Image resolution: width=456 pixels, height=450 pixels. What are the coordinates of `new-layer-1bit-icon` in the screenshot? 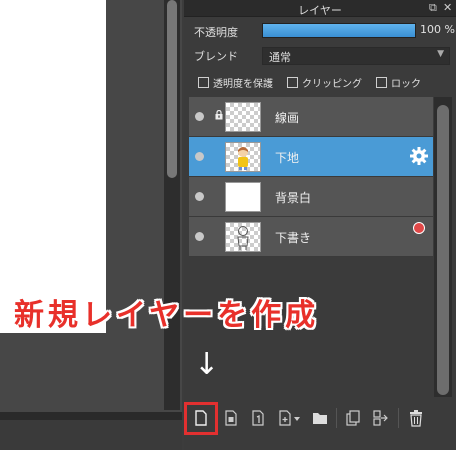 It's located at (258, 418).